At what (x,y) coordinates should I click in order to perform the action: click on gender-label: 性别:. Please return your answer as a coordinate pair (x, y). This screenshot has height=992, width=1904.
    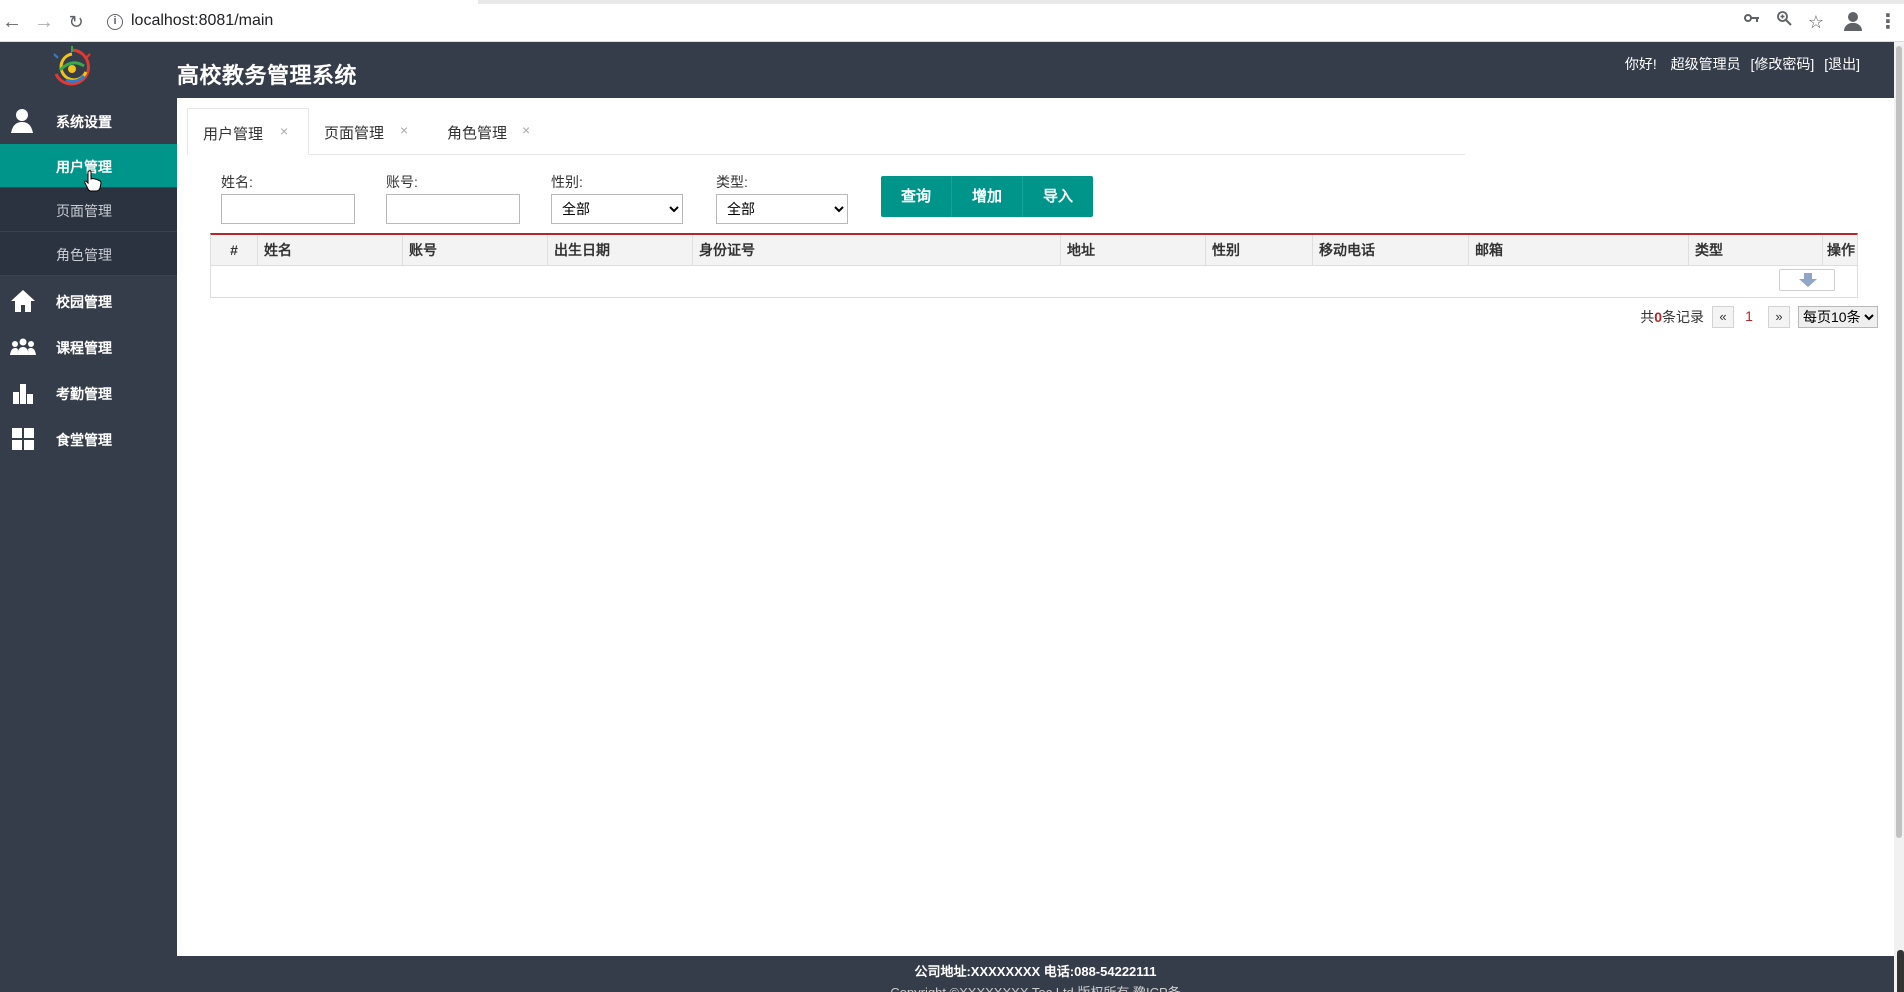
    Looking at the image, I should click on (567, 182).